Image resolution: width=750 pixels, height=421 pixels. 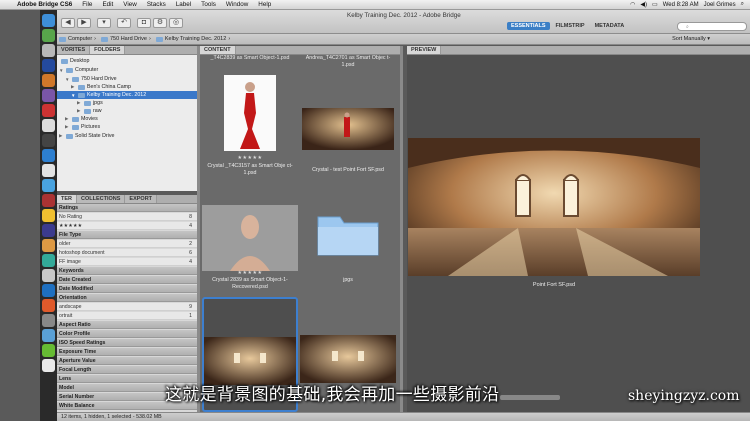 What do you see at coordinates (90, 103) in the screenshot?
I see `tree-node: ▶ jpgs` at bounding box center [90, 103].